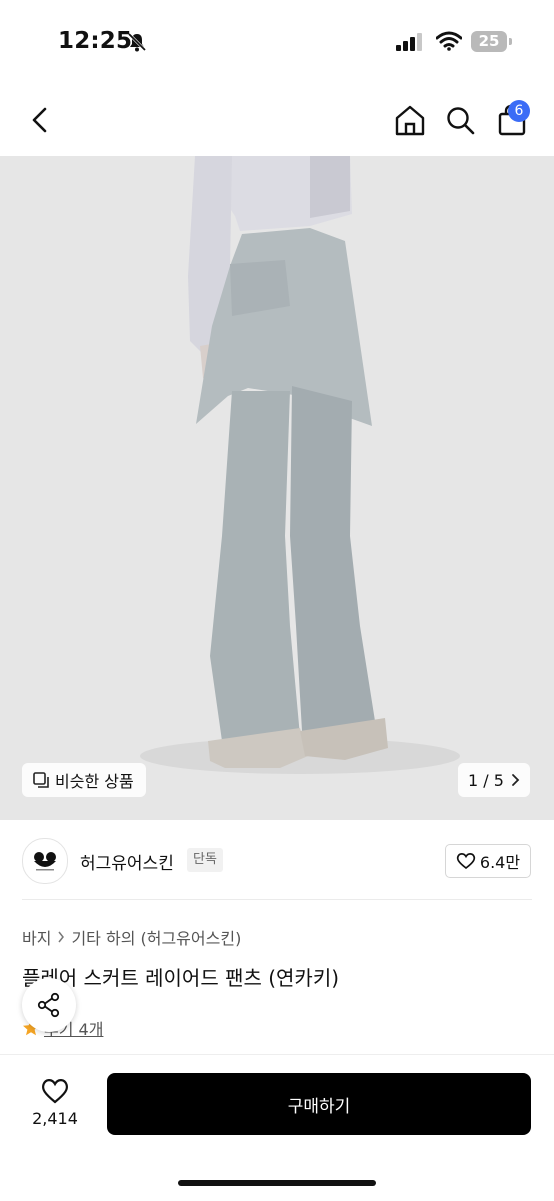 The height and width of the screenshot is (1201, 554). I want to click on wifi-icon, so click(449, 41).